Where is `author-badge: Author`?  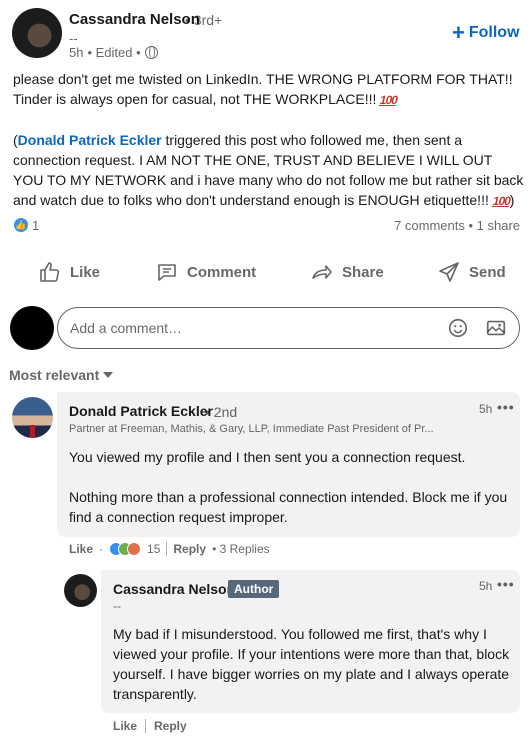 author-badge: Author is located at coordinates (254, 589).